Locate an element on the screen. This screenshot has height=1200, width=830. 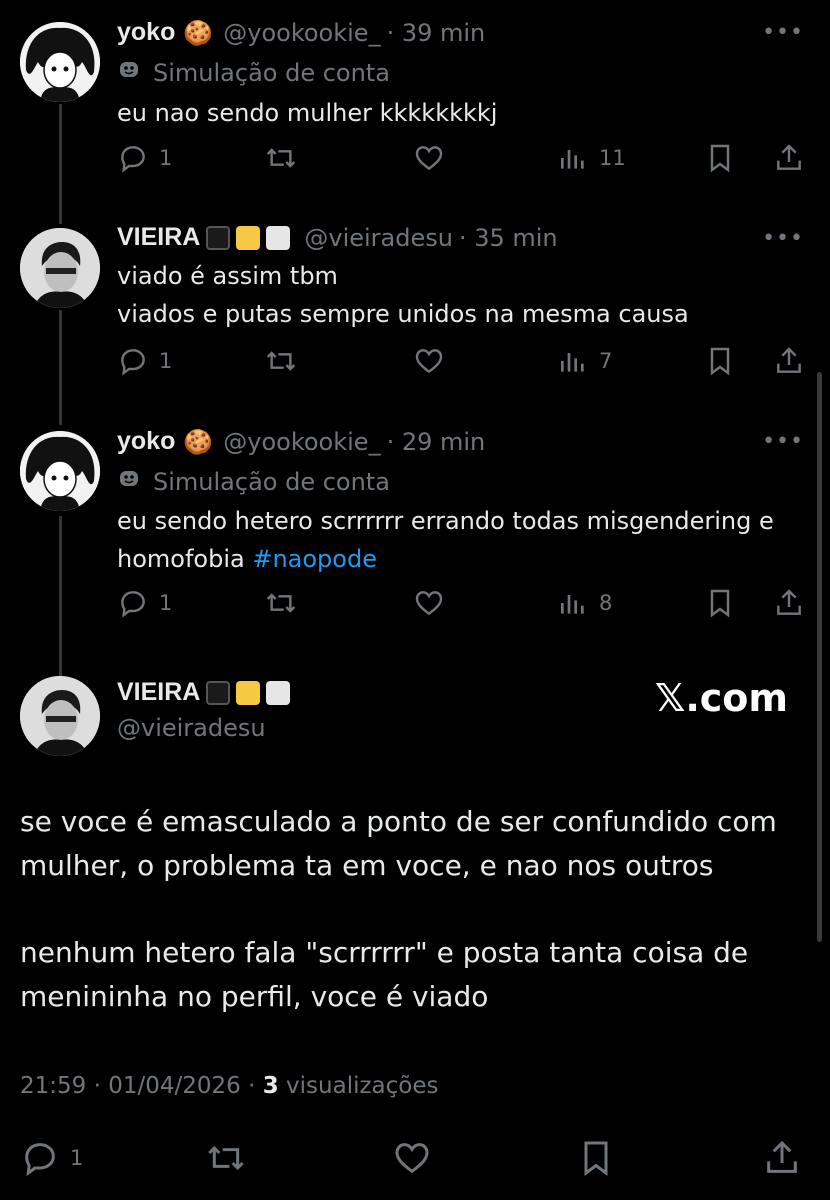
tweet-text-line: viado é assim tbm is located at coordinates (227, 276).